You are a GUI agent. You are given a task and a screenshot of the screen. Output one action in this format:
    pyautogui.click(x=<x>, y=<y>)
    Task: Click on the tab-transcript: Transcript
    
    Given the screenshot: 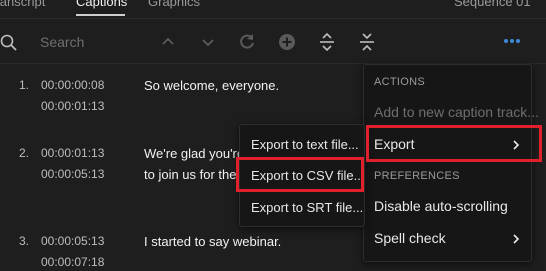 What is the action you would take?
    pyautogui.click(x=22, y=4)
    